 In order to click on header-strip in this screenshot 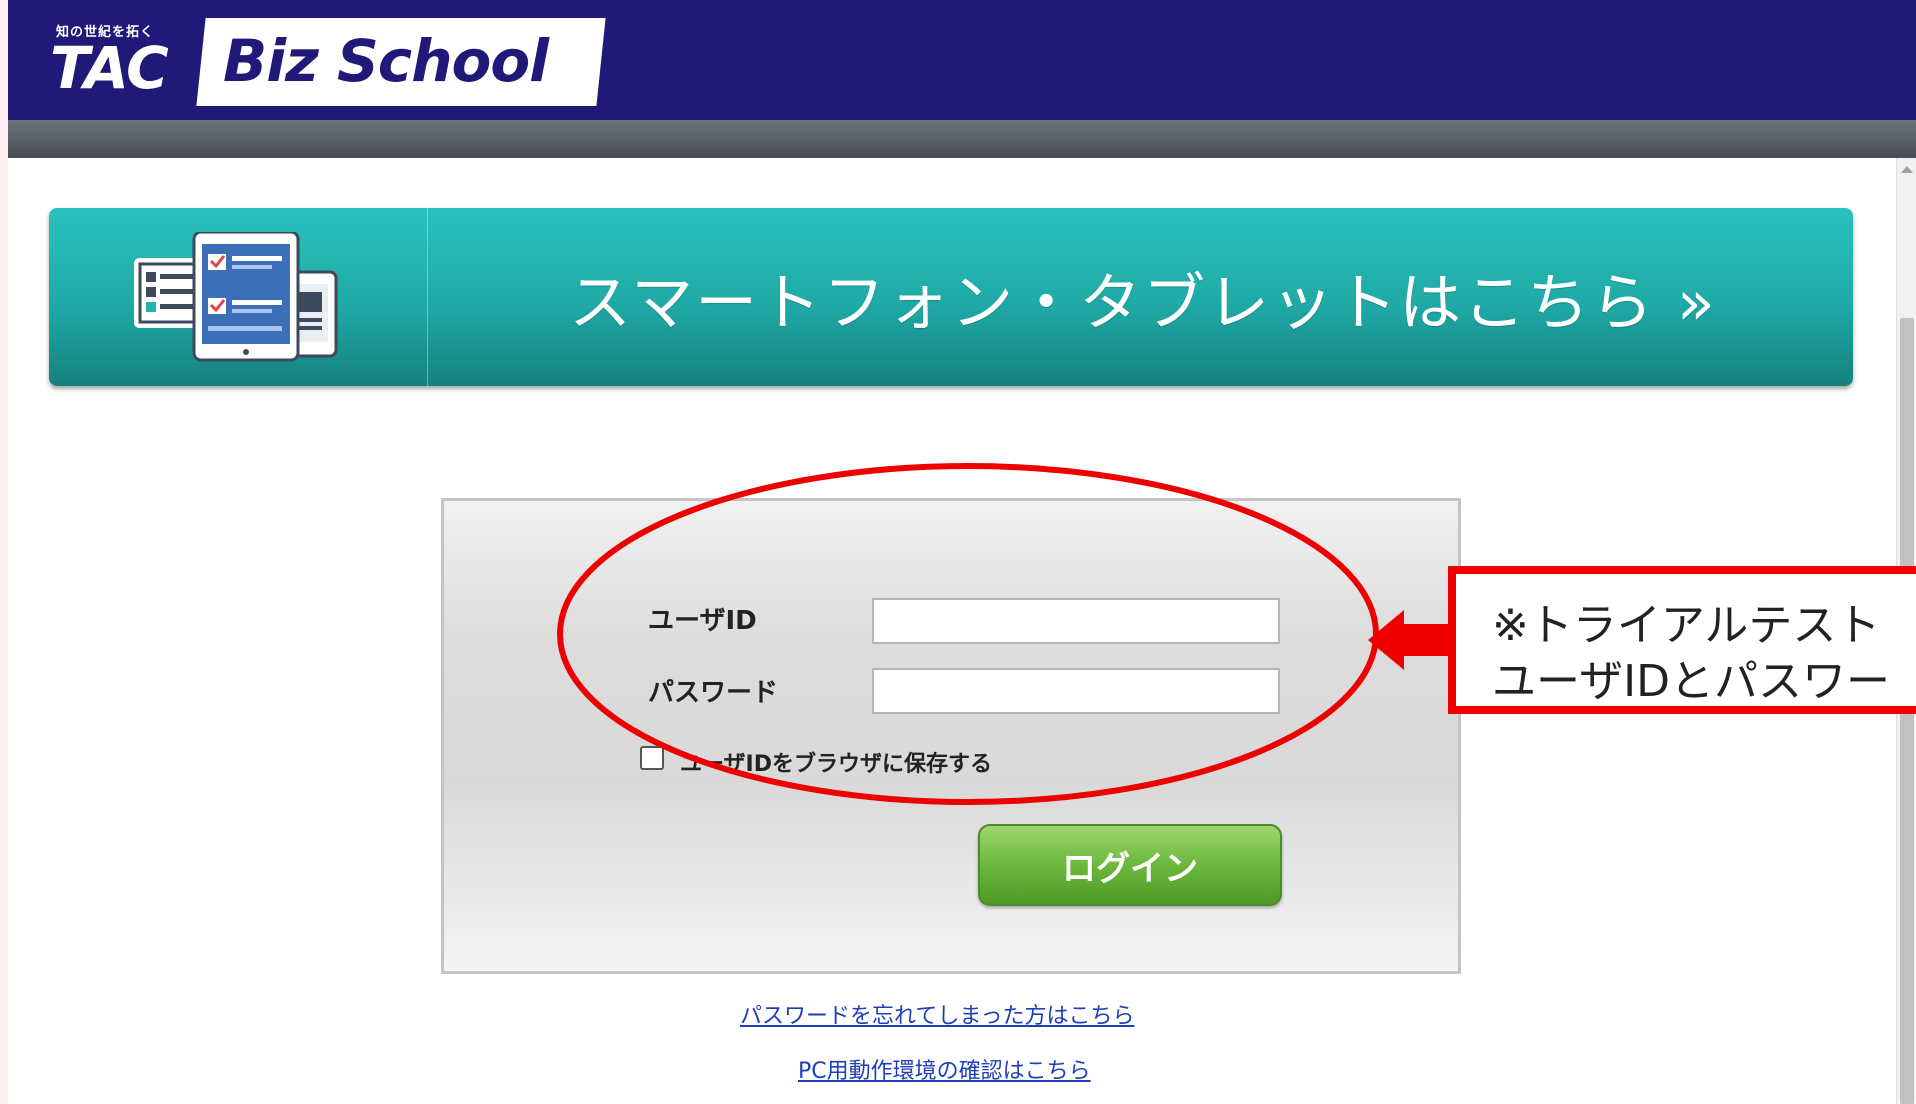, I will do `click(962, 139)`.